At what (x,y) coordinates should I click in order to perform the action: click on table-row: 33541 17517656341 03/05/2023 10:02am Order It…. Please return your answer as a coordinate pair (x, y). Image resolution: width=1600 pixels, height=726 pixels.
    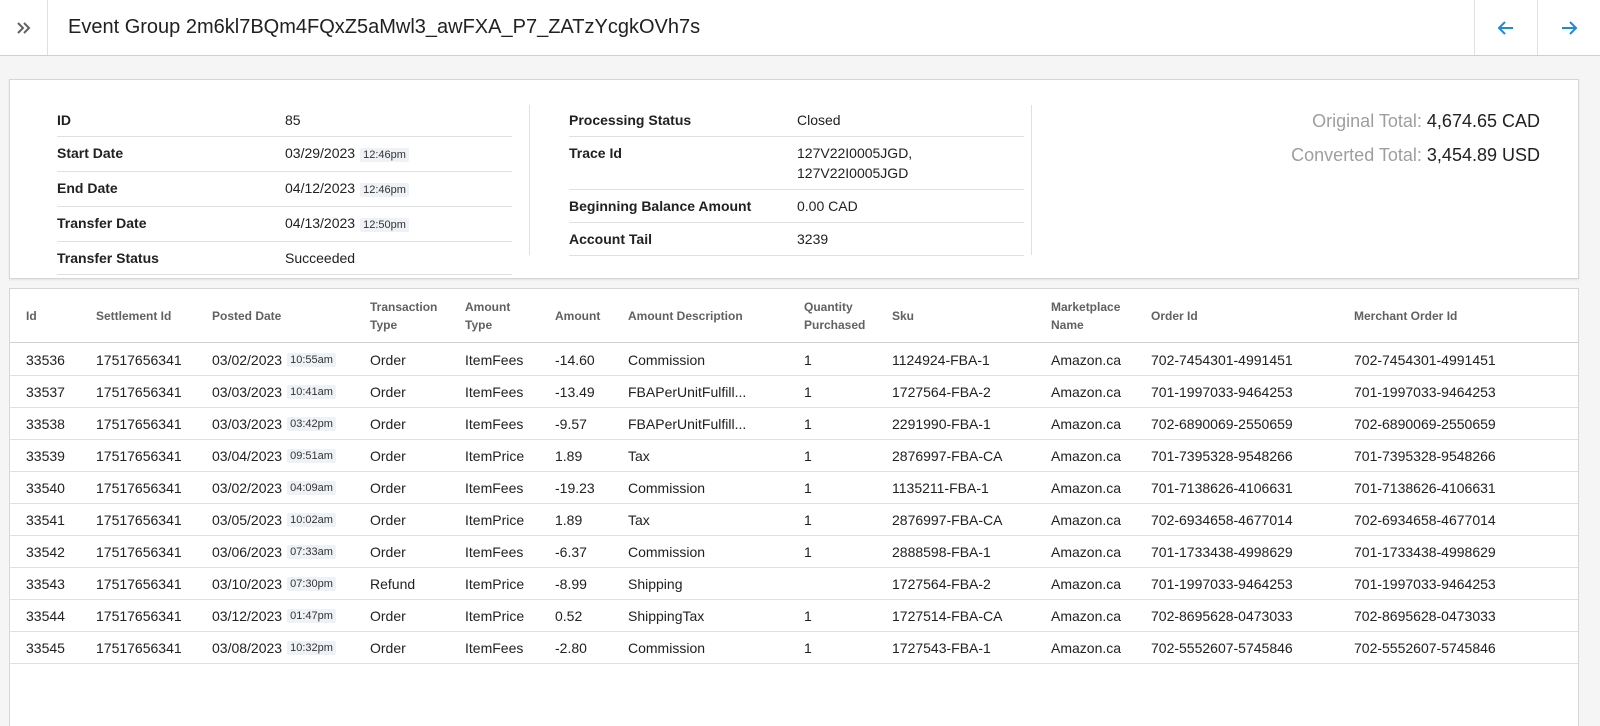
    Looking at the image, I should click on (794, 520).